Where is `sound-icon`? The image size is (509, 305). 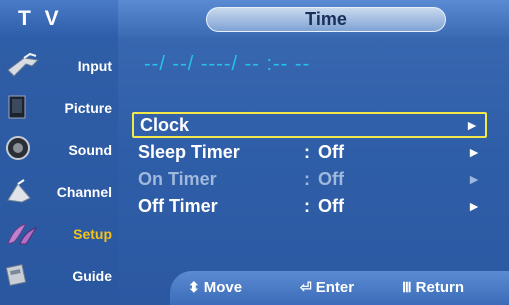 sound-icon is located at coordinates (18, 148).